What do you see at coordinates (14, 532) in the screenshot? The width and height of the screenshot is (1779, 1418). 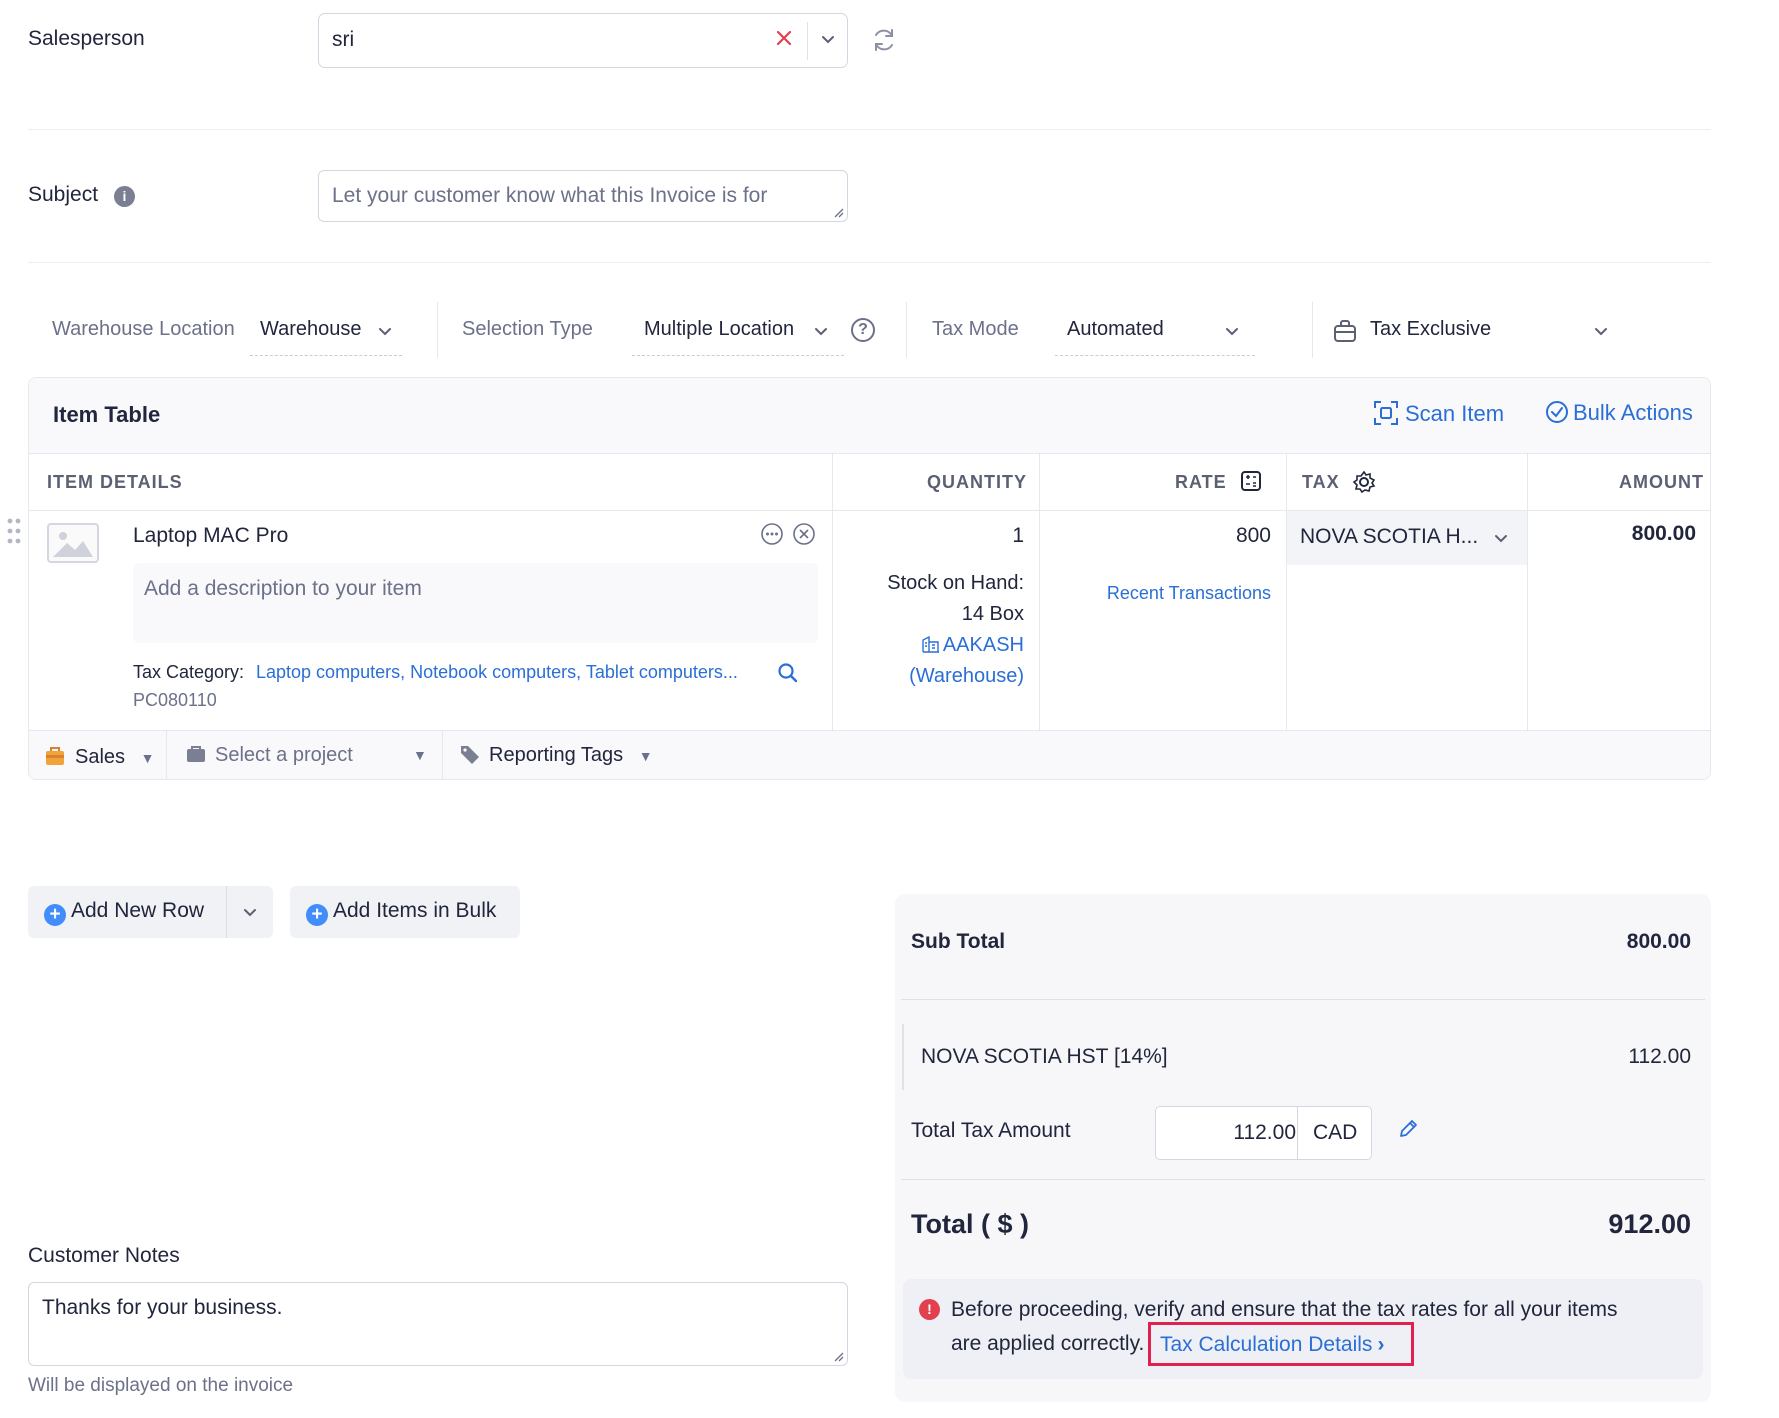 I see `drag-handle-icon` at bounding box center [14, 532].